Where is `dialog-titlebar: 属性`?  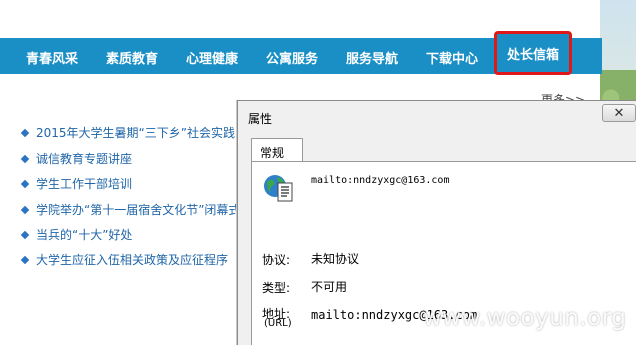
dialog-titlebar: 属性 is located at coordinates (437, 116).